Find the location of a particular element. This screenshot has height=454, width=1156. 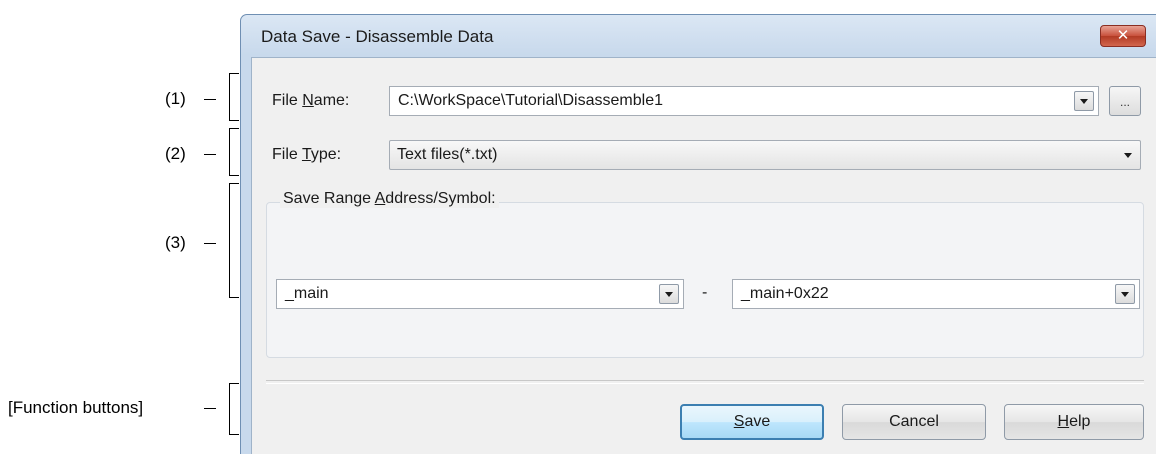

range-start-value: _main is located at coordinates (307, 293).